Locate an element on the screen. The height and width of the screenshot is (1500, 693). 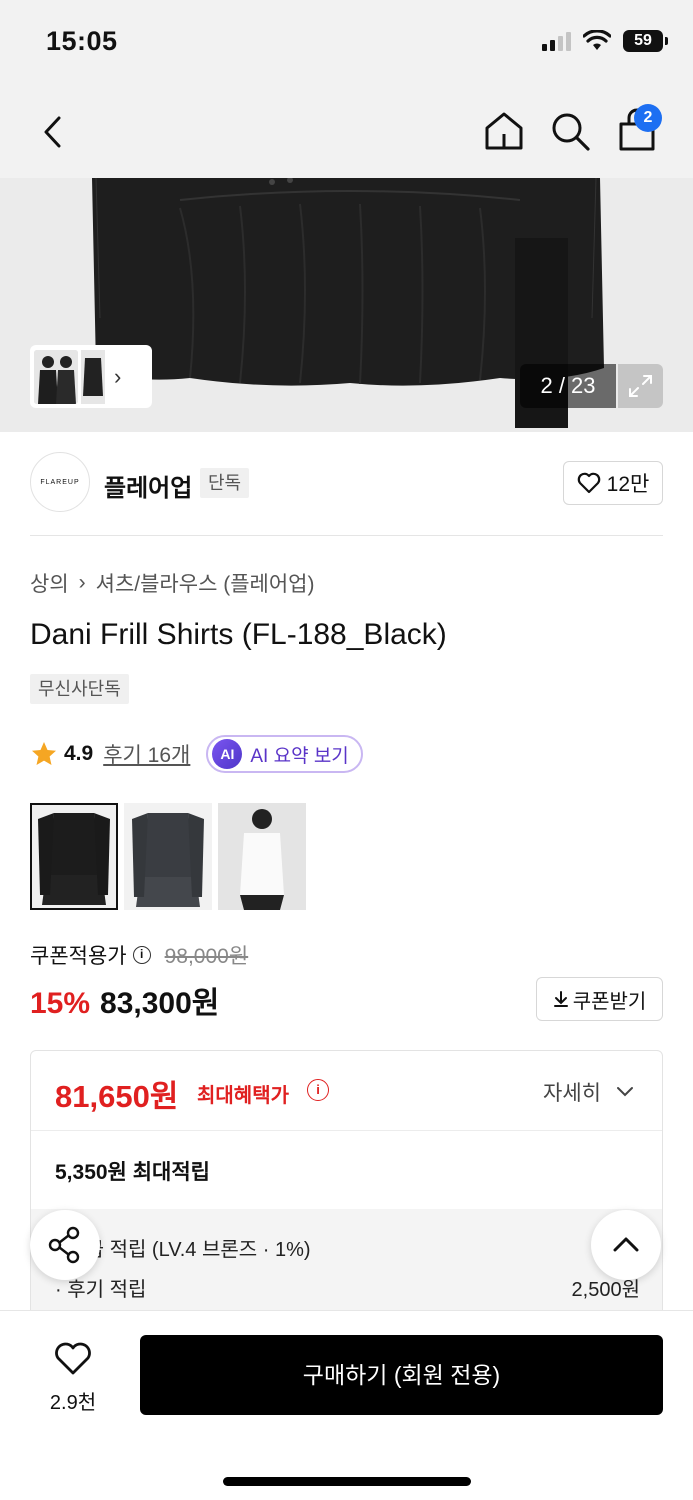
ai-icon: AI is located at coordinates (227, 754).